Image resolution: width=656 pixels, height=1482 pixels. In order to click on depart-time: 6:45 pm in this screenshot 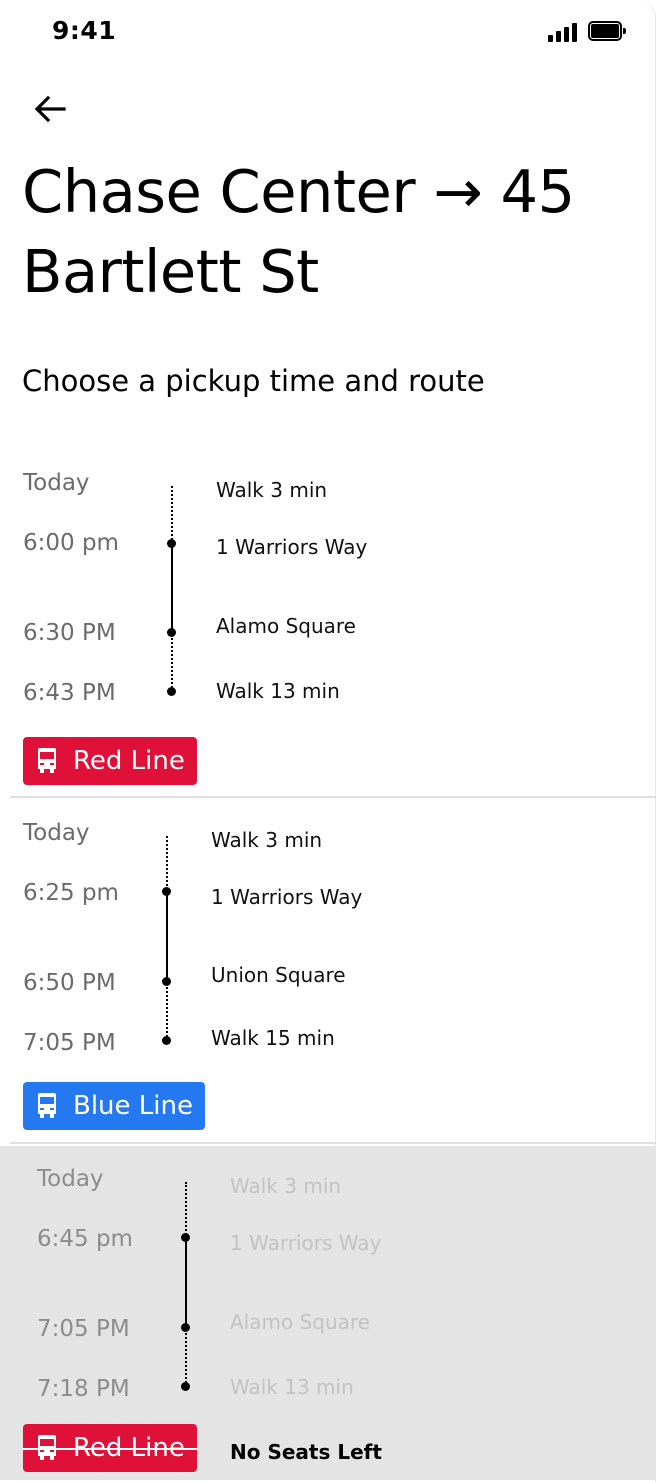, I will do `click(85, 1239)`.